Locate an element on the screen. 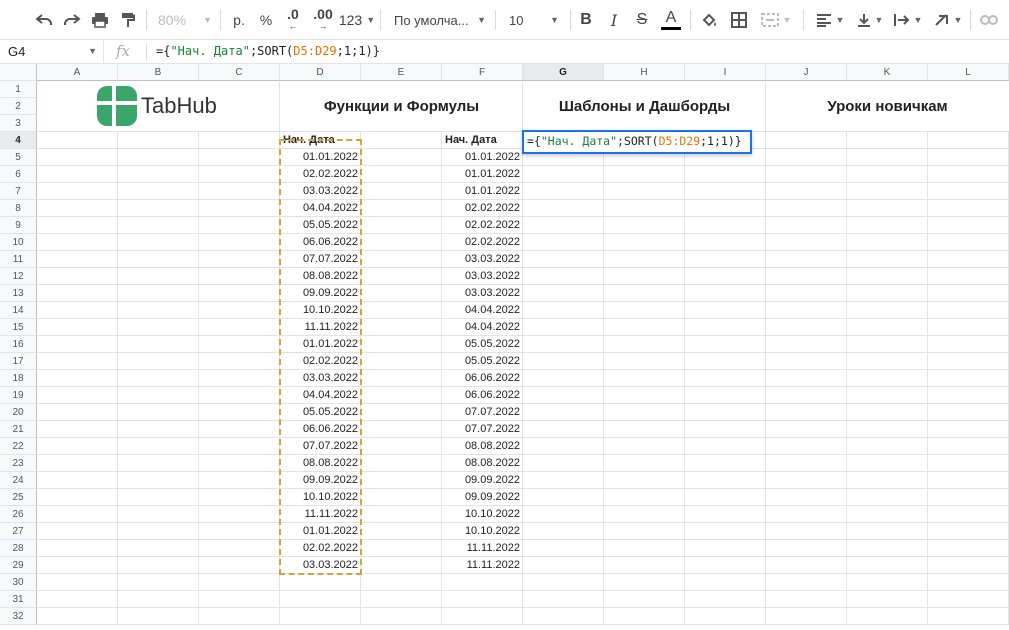  row-header-13: 13 is located at coordinates (18, 293).